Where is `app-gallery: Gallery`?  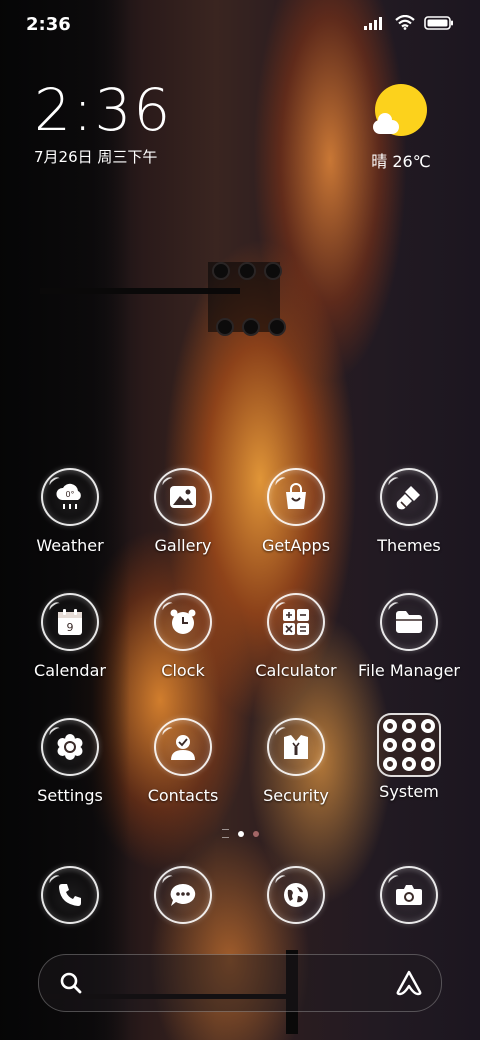
app-gallery: Gallery is located at coordinates (183, 511).